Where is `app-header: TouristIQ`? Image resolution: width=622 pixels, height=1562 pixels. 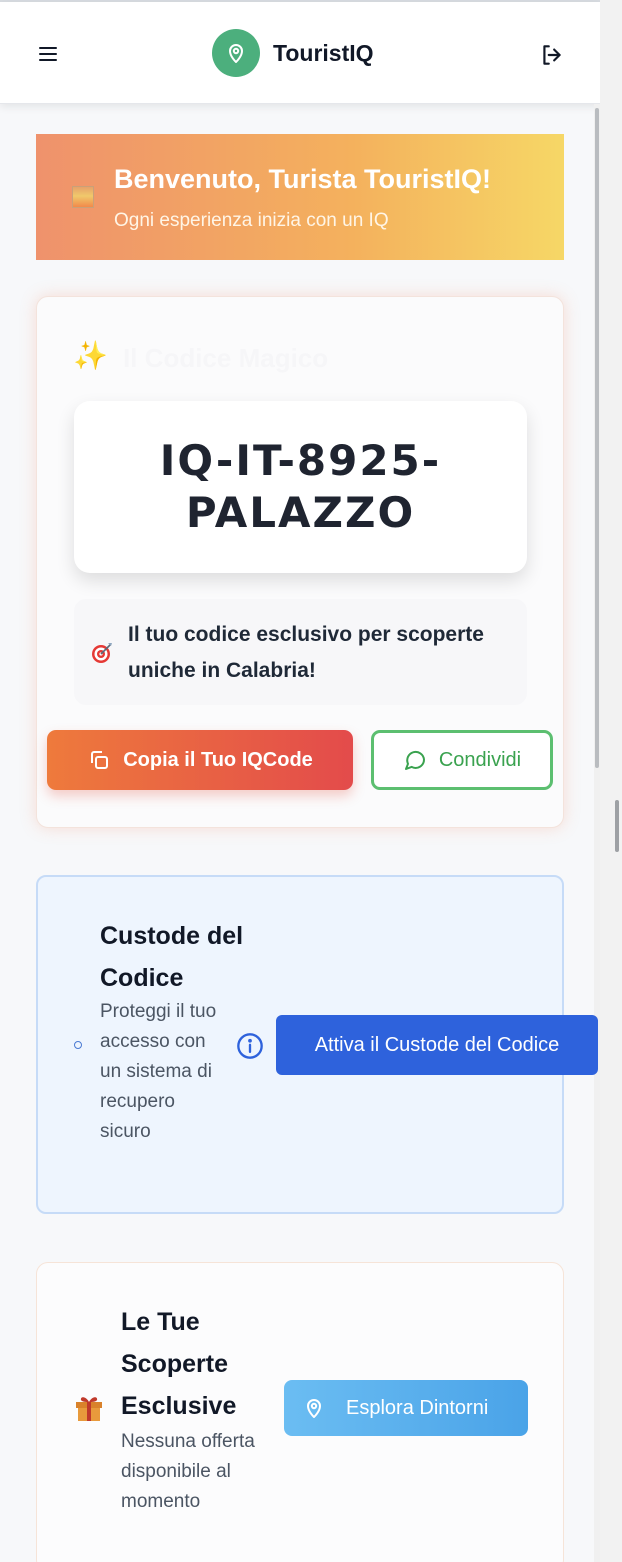 app-header: TouristIQ is located at coordinates (300, 53).